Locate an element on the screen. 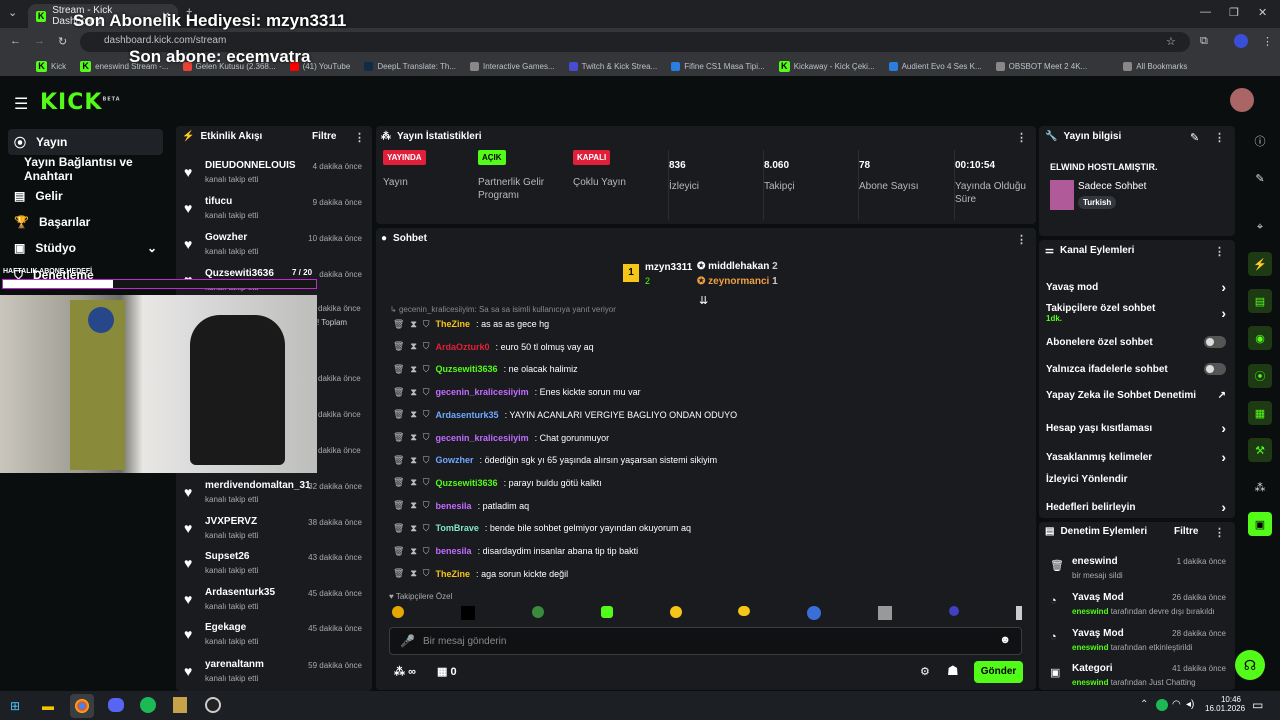 The image size is (1280, 720). back-icon: ← is located at coordinates (15, 41).